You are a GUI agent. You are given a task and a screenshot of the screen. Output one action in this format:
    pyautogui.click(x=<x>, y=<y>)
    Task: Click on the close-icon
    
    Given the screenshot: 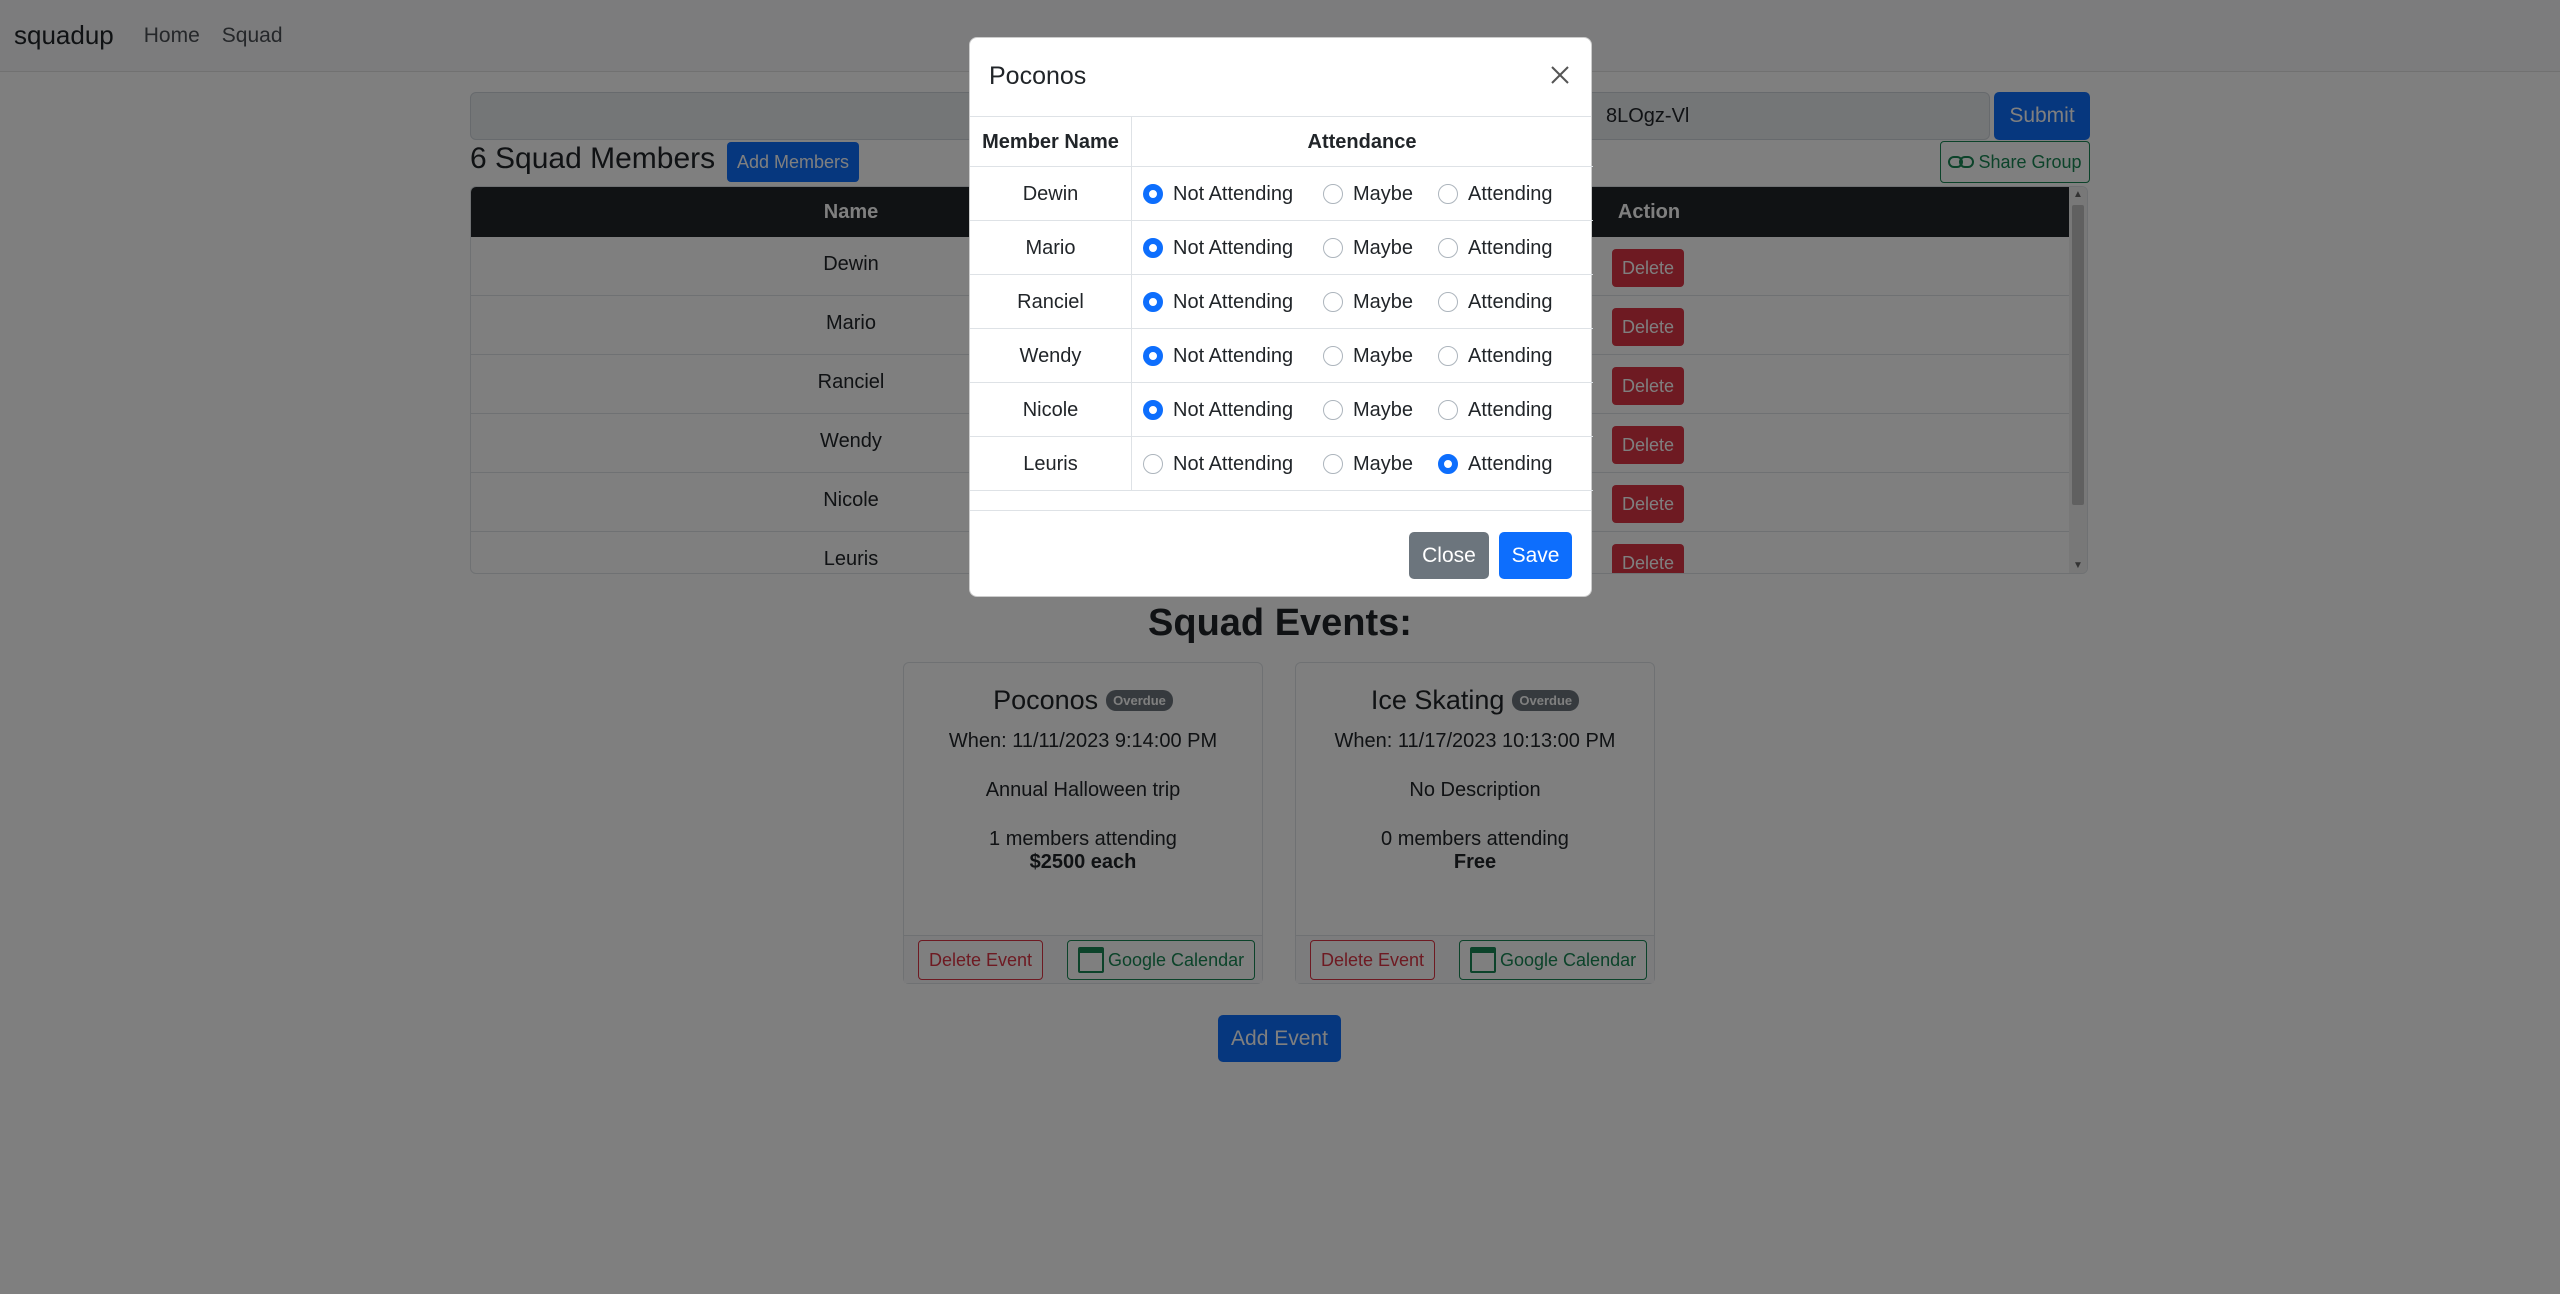 What is the action you would take?
    pyautogui.click(x=1560, y=75)
    